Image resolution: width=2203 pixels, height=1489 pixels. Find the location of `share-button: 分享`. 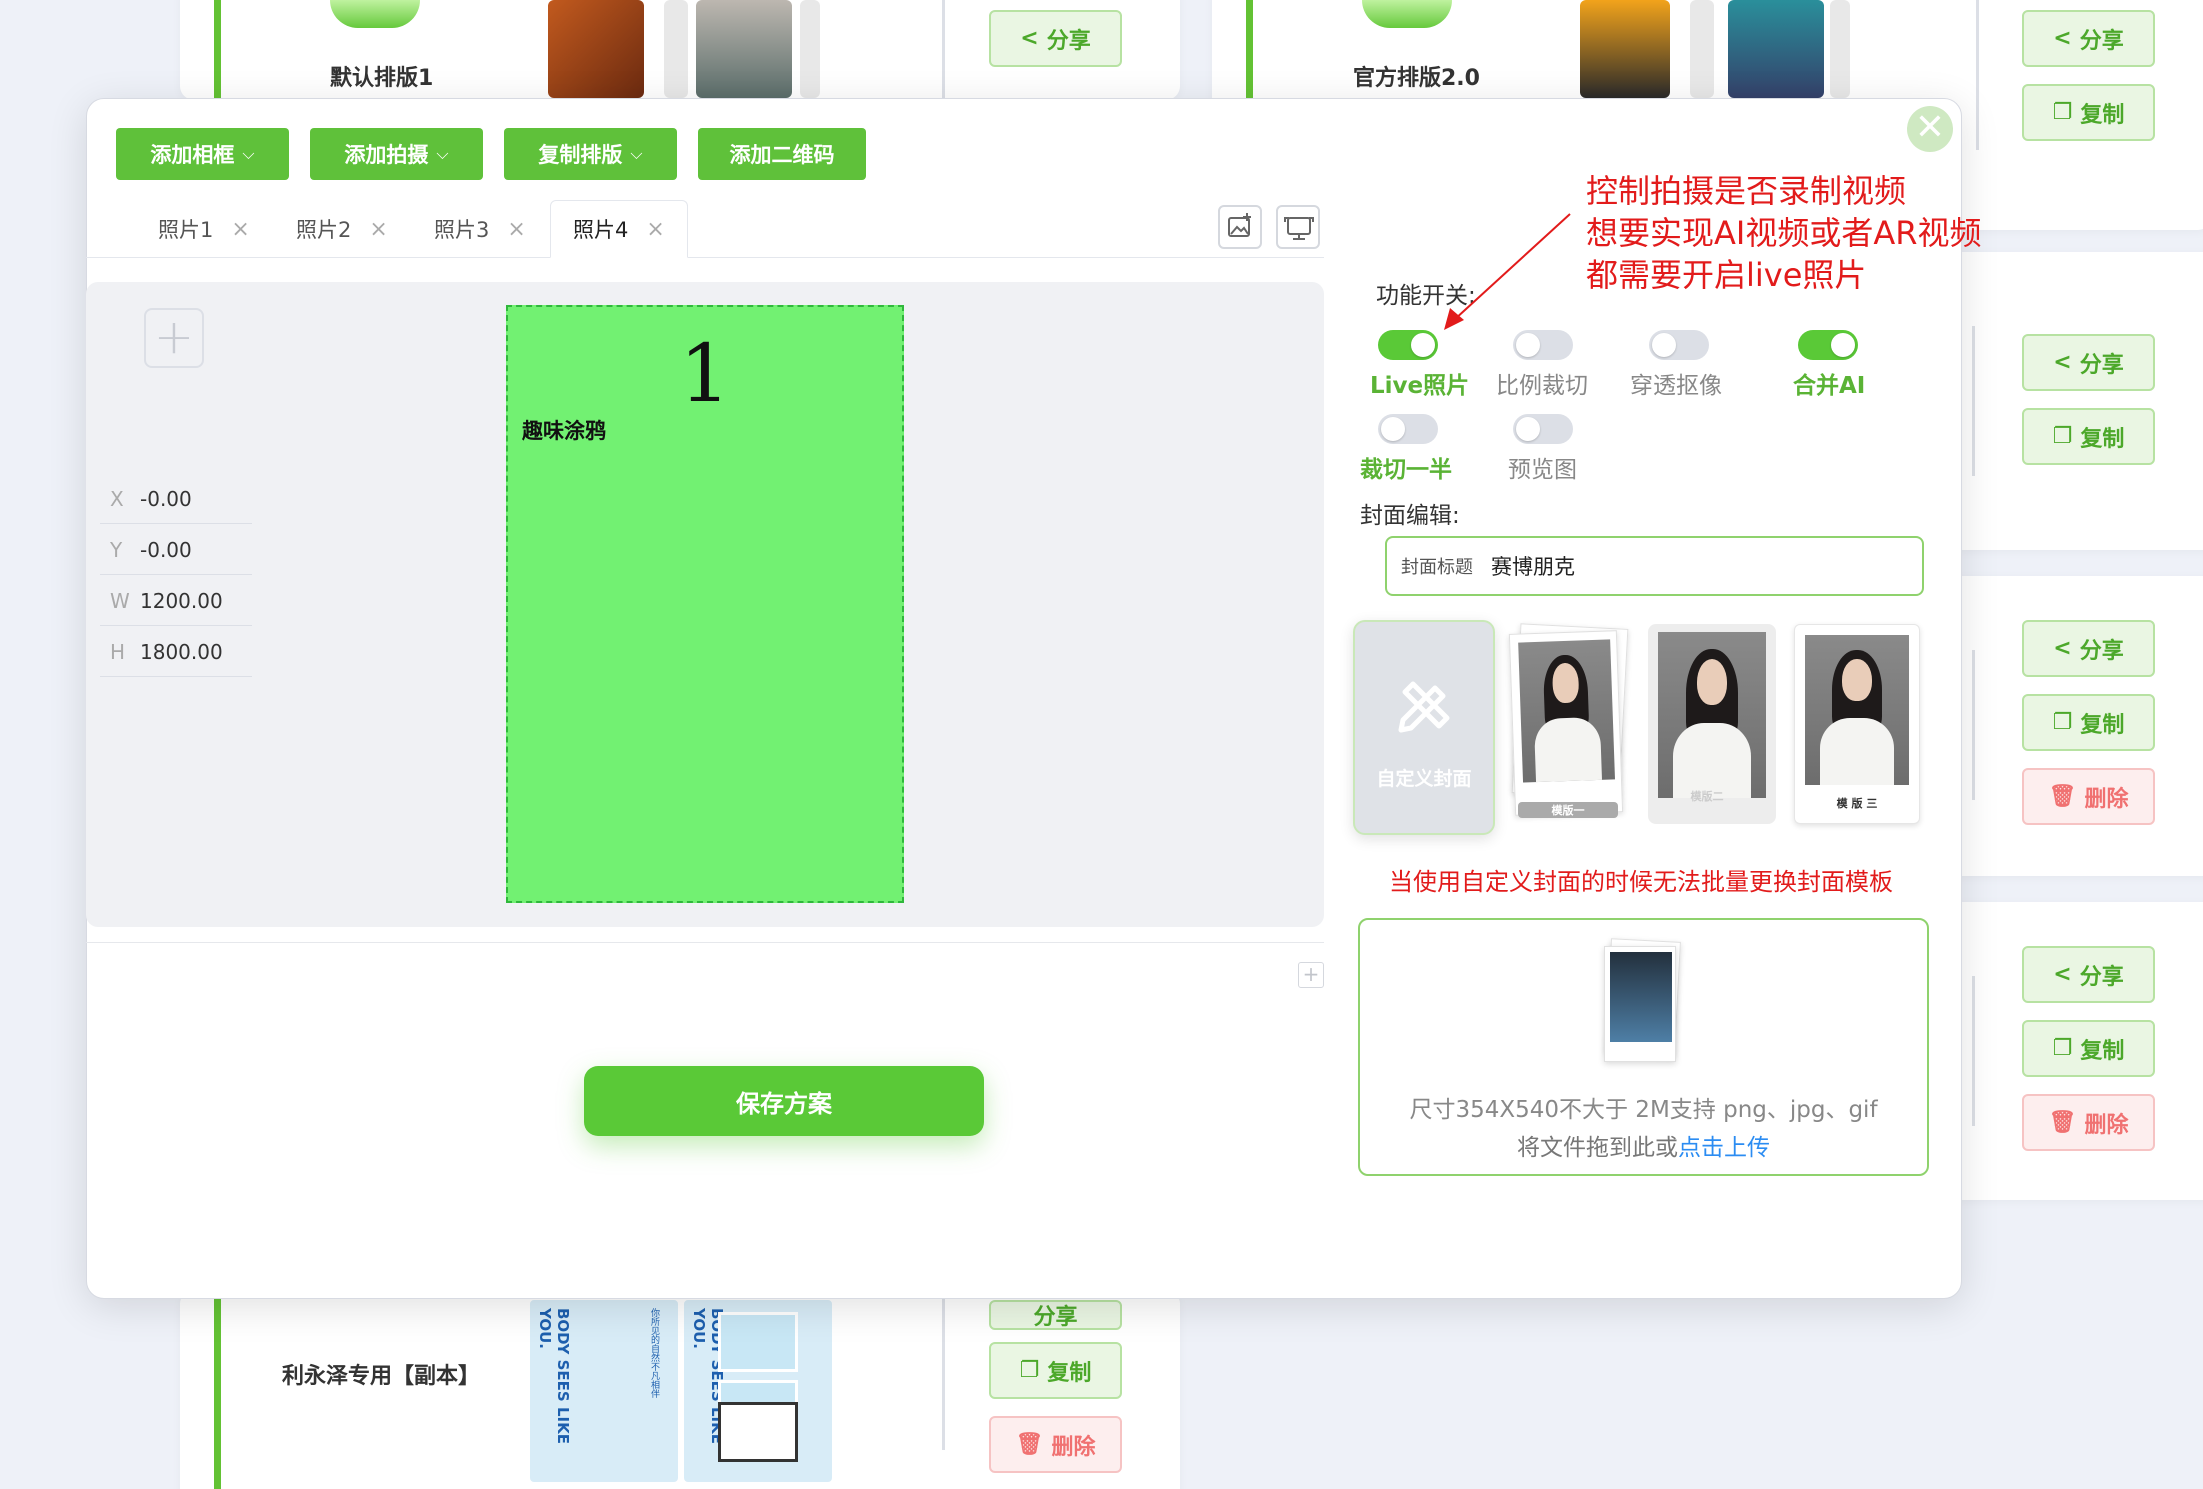

share-button: 分享 is located at coordinates (1055, 1315).